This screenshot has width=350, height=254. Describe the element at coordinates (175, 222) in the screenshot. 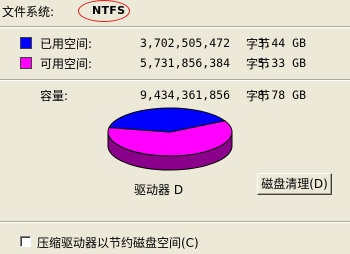

I see `divider-bottom` at that location.